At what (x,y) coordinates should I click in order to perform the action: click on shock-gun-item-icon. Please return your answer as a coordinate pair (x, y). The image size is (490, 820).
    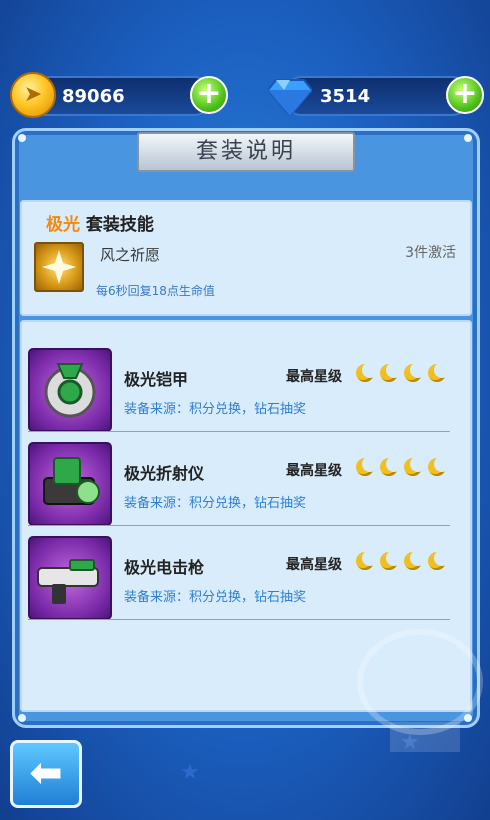
    Looking at the image, I should click on (70, 578).